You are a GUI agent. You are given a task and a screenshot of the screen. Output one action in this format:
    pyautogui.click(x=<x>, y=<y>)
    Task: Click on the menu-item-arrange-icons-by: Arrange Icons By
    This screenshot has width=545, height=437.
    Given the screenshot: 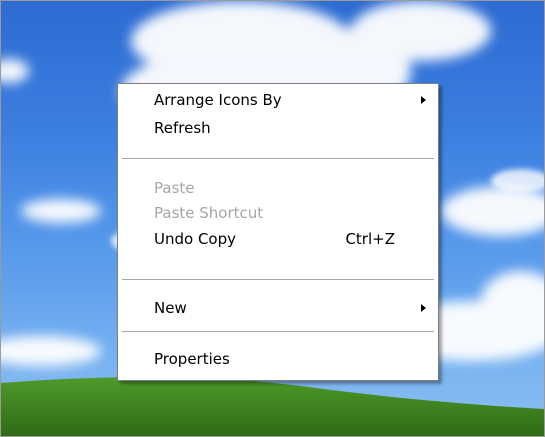 What is the action you would take?
    pyautogui.click(x=278, y=100)
    